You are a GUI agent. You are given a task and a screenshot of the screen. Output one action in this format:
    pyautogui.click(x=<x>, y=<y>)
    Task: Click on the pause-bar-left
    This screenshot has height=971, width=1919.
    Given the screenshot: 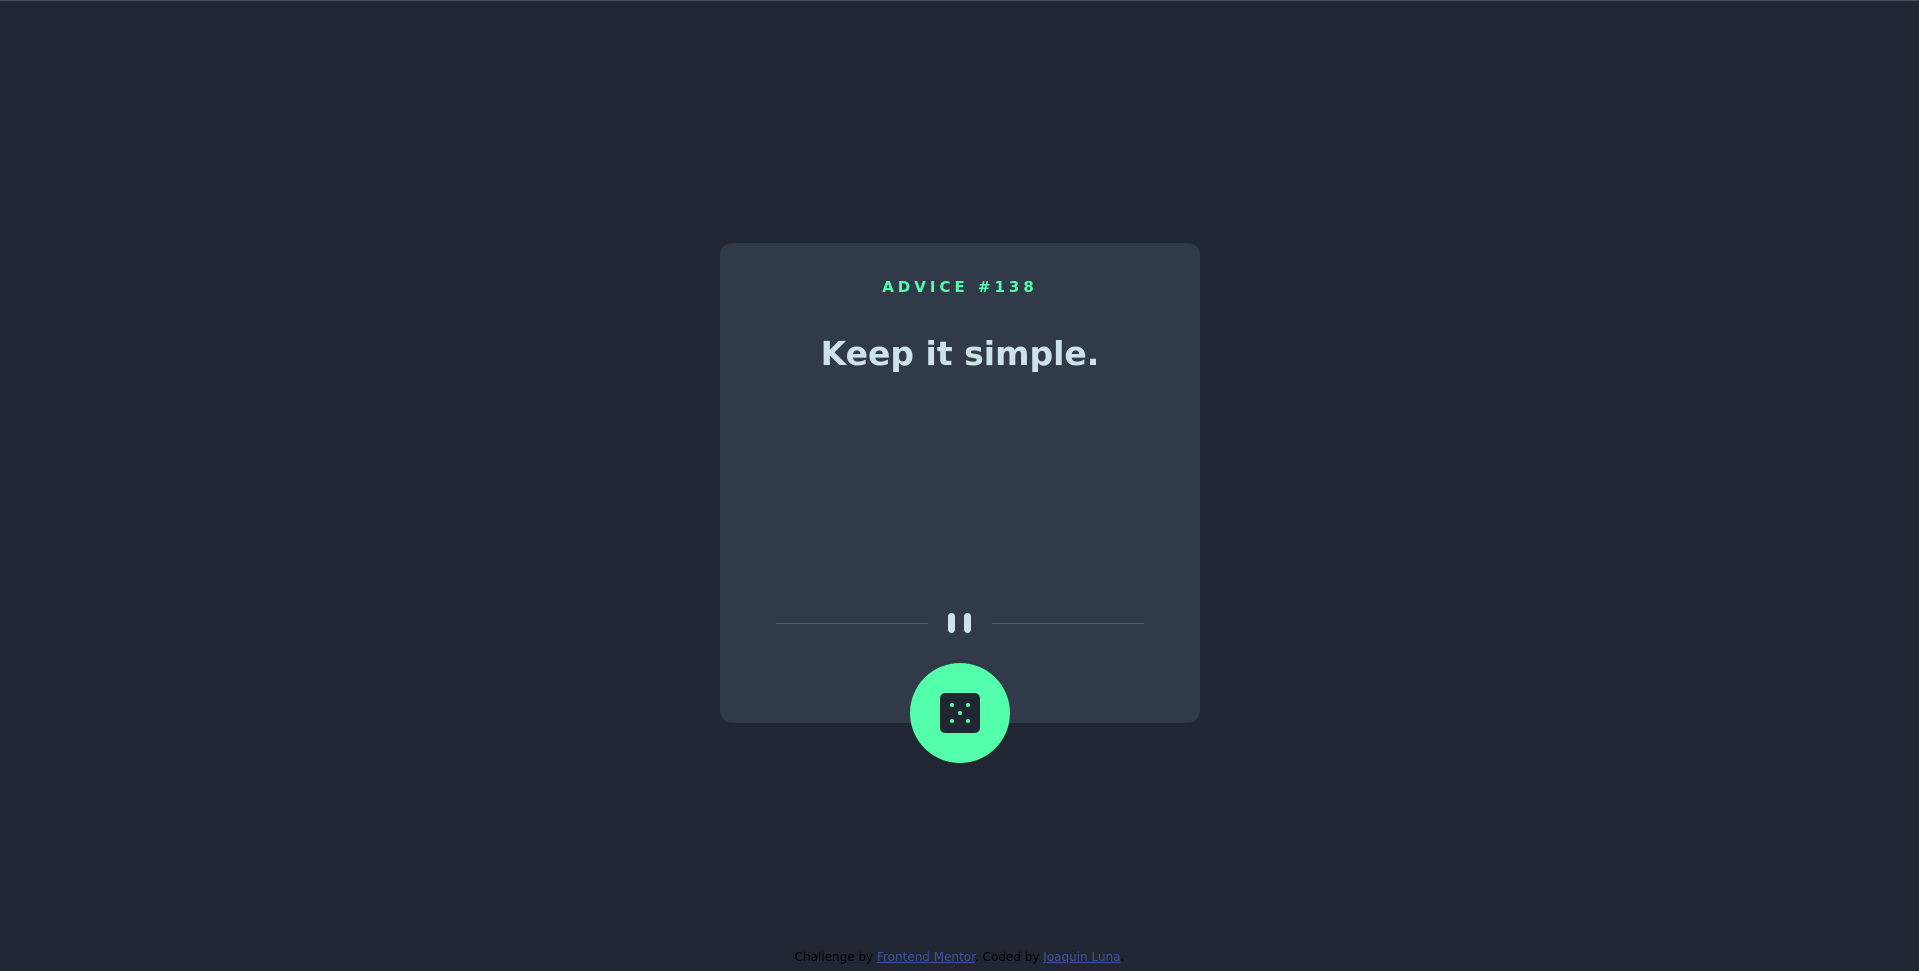 What is the action you would take?
    pyautogui.click(x=951, y=623)
    